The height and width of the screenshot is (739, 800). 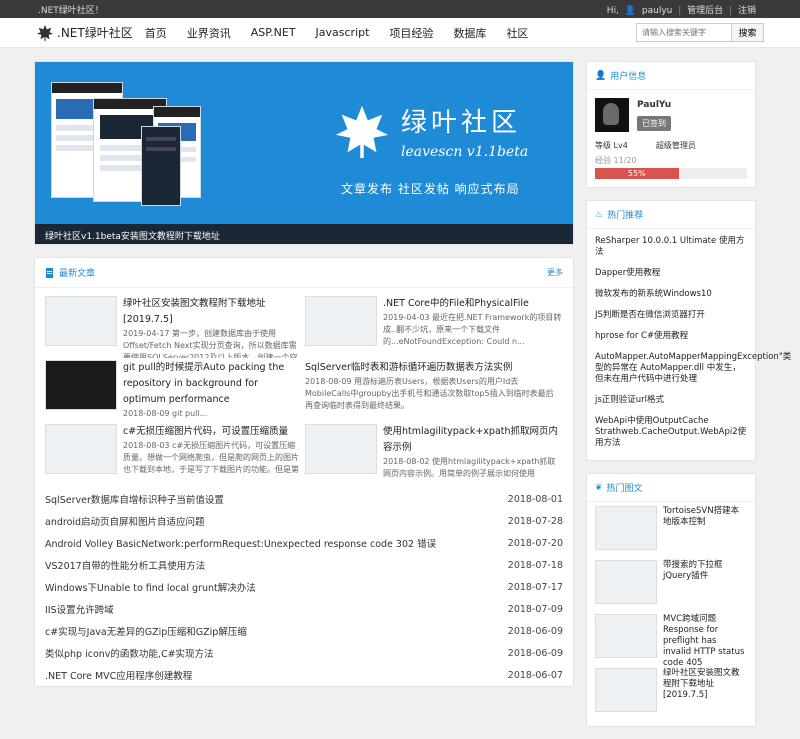 I want to click on top-bar: .NET绿叶社区！ Hi, 👤 paulyu | 管理后台 | 注销, so click(x=400, y=9).